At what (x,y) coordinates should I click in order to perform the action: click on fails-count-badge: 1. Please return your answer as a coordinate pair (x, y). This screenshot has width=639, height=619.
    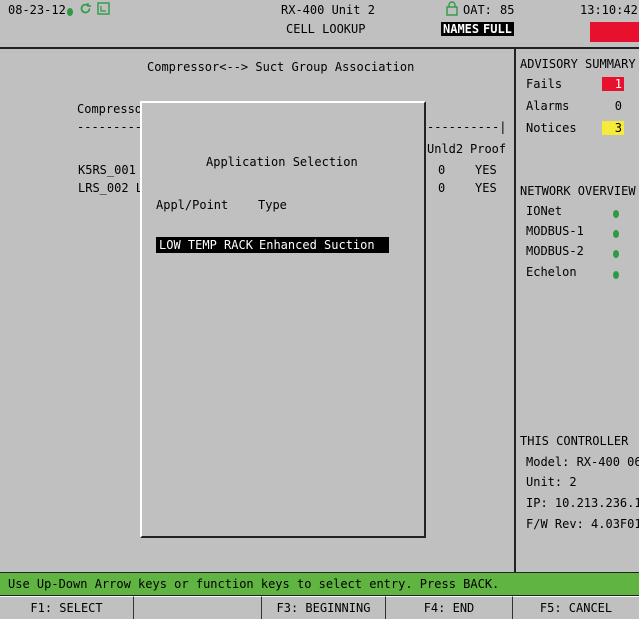
    Looking at the image, I should click on (613, 84).